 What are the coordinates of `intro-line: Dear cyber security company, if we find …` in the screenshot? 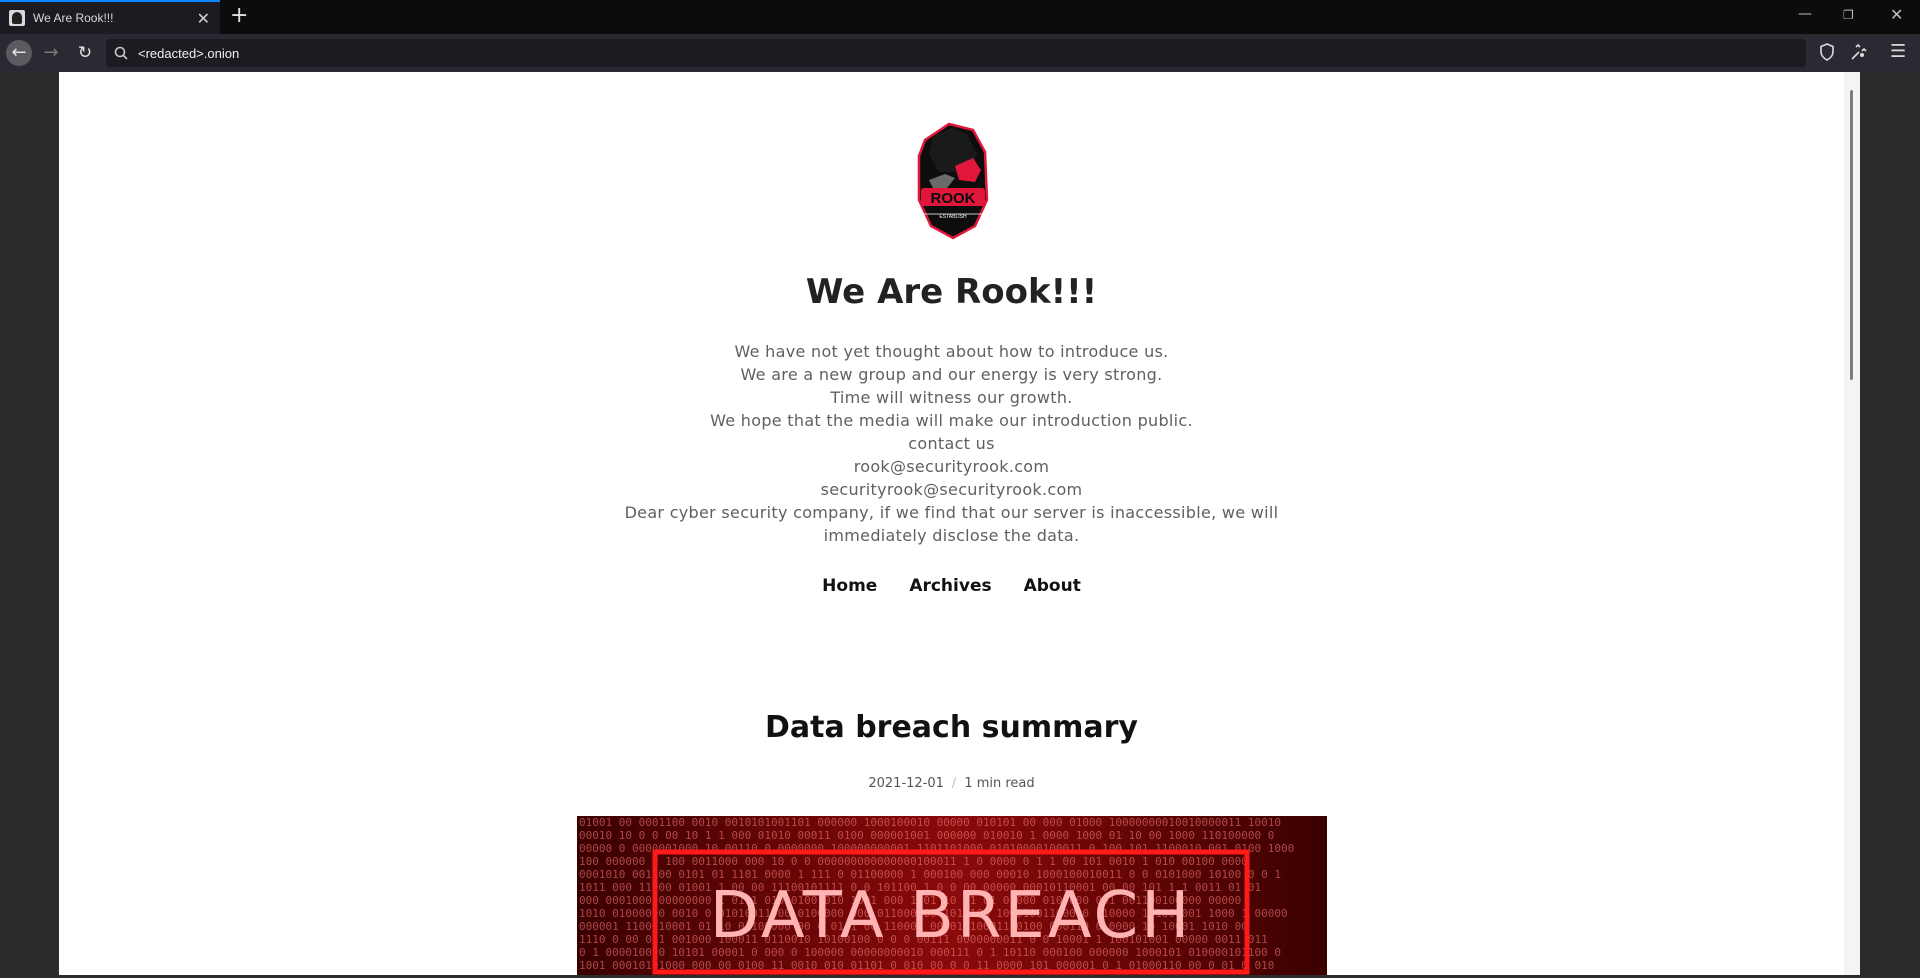 It's located at (951, 512).